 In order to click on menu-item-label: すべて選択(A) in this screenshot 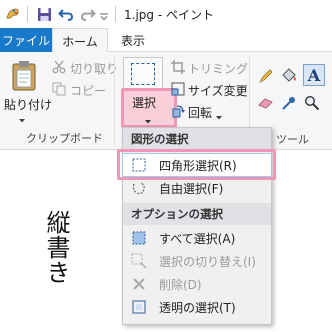, I will do `click(197, 238)`.